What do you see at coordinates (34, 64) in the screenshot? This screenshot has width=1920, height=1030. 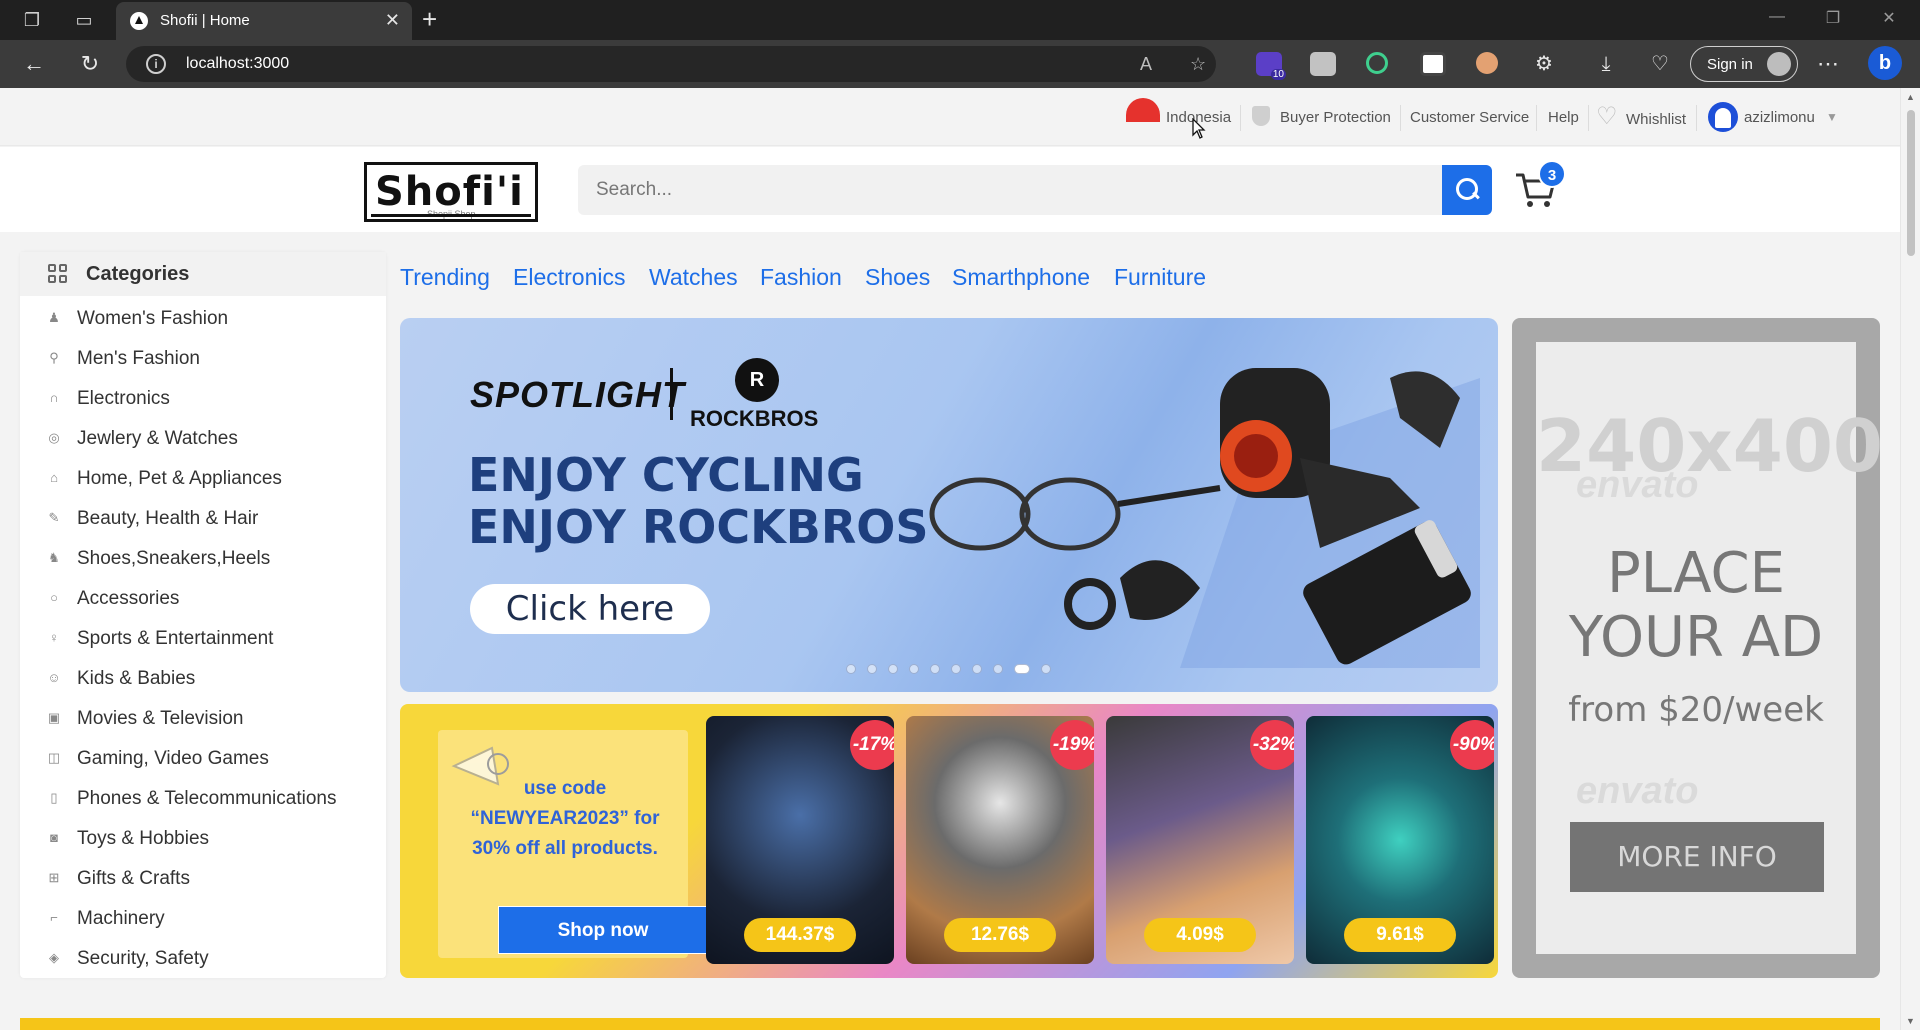 I see `back-icon: ←` at bounding box center [34, 64].